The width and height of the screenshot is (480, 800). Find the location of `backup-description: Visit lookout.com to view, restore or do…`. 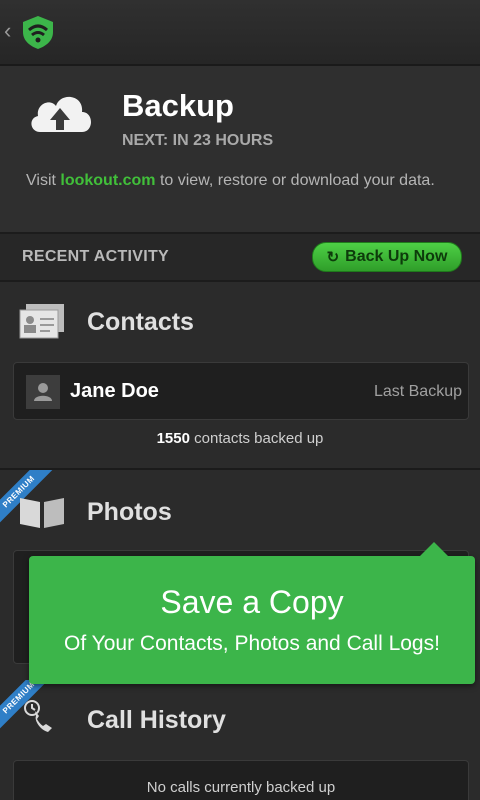

backup-description: Visit lookout.com to view, restore or do… is located at coordinates (236, 180).